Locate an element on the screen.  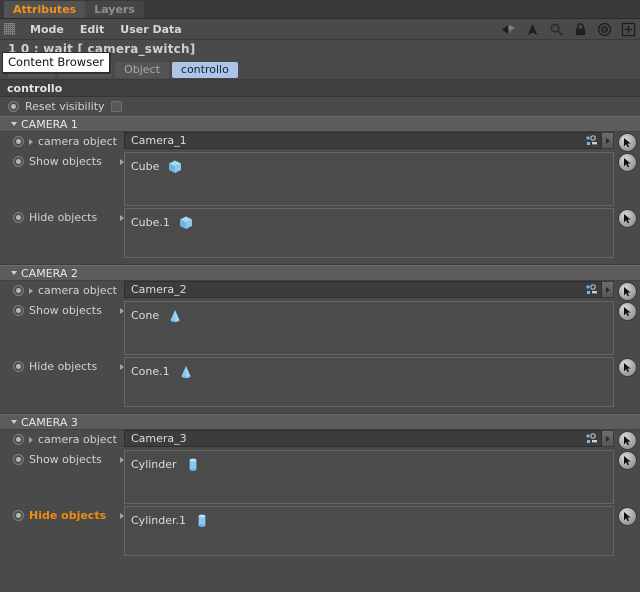
group-title: controllo is located at coordinates (320, 88).